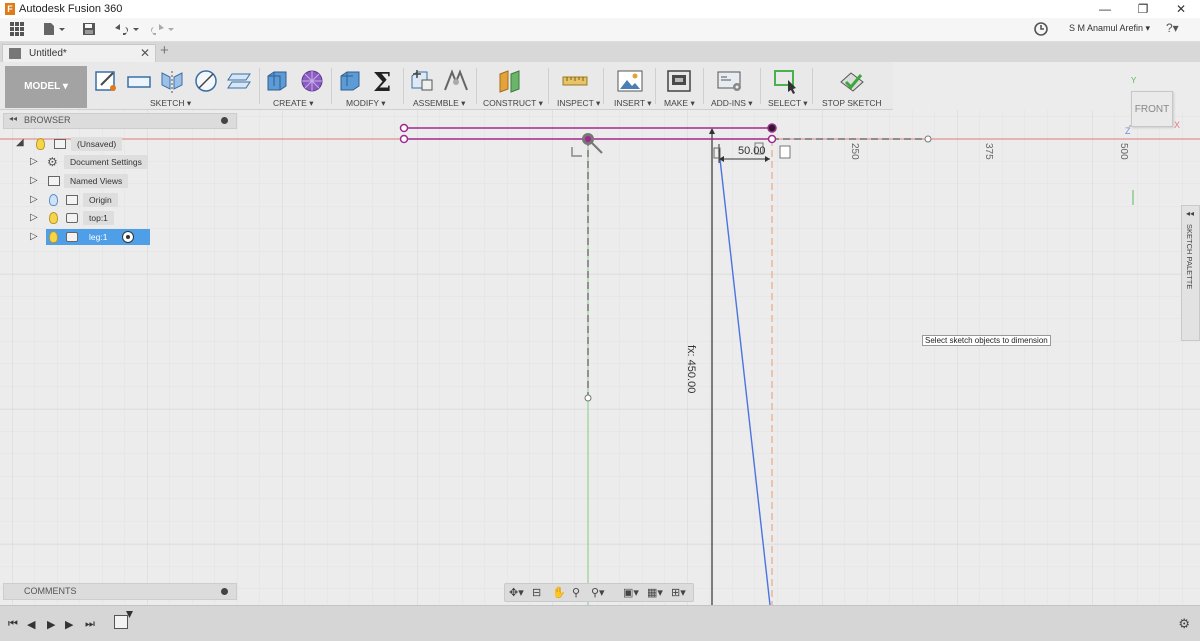 This screenshot has width=1200, height=641. Describe the element at coordinates (95, 237) in the screenshot. I see `tree-item-leg: ▷ leg:1` at that location.